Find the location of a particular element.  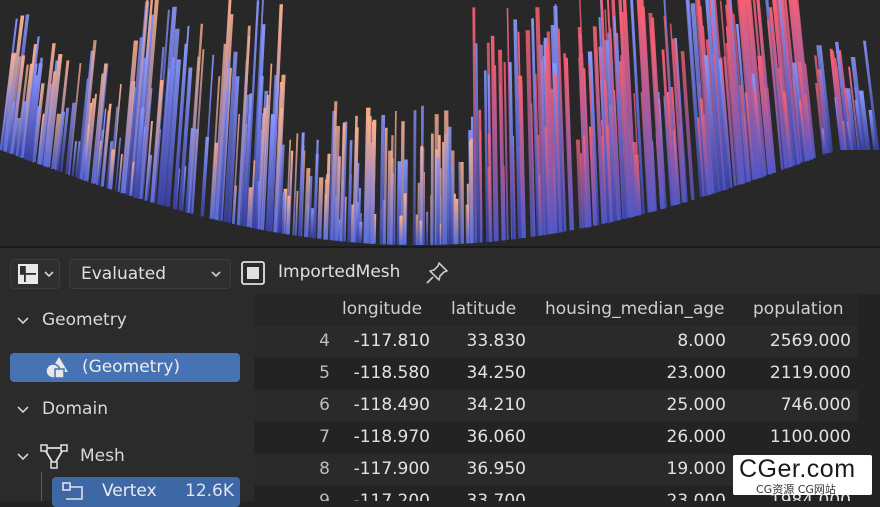

cell-index: 7 is located at coordinates (324, 437).